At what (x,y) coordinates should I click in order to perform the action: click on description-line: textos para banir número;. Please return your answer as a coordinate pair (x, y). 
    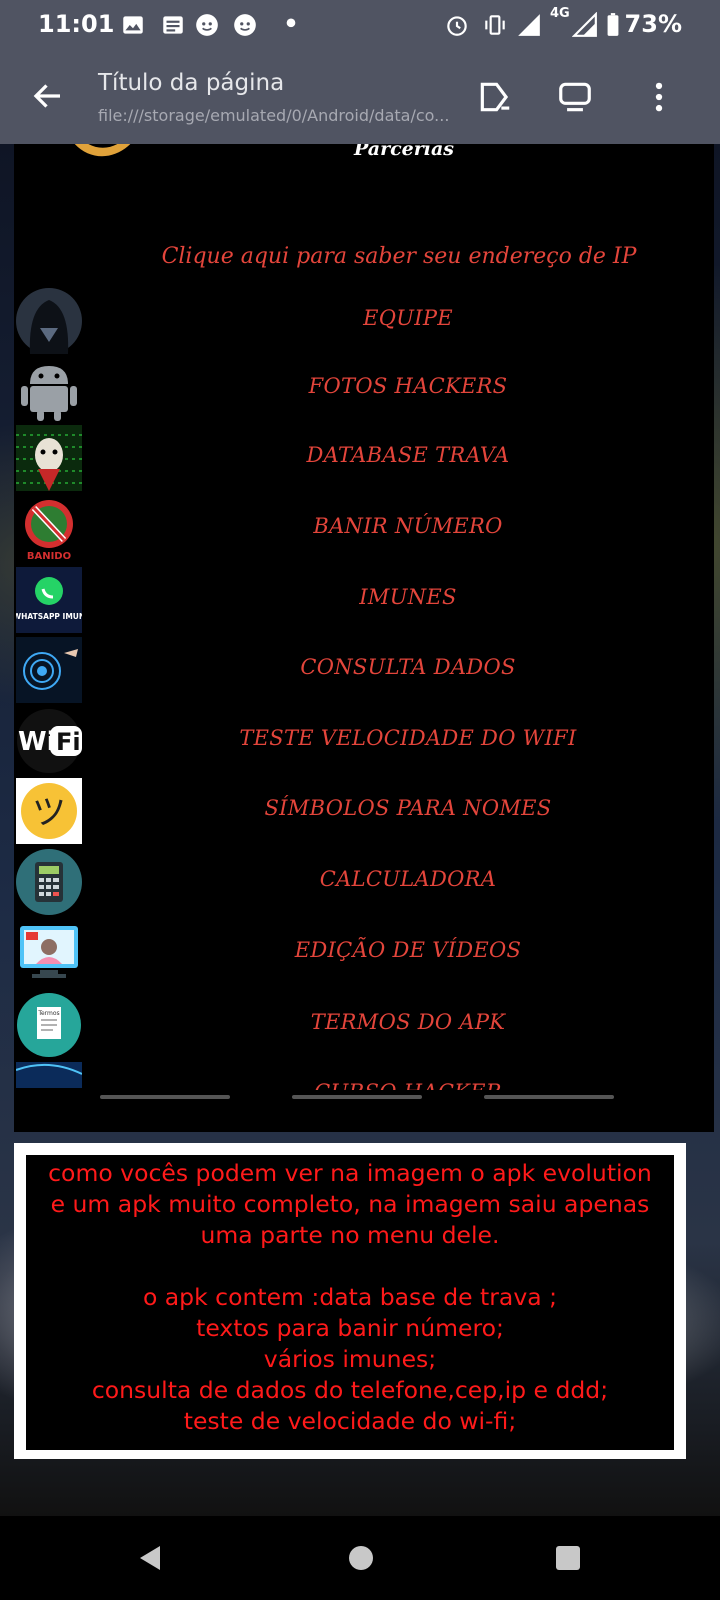
    Looking at the image, I should click on (350, 1328).